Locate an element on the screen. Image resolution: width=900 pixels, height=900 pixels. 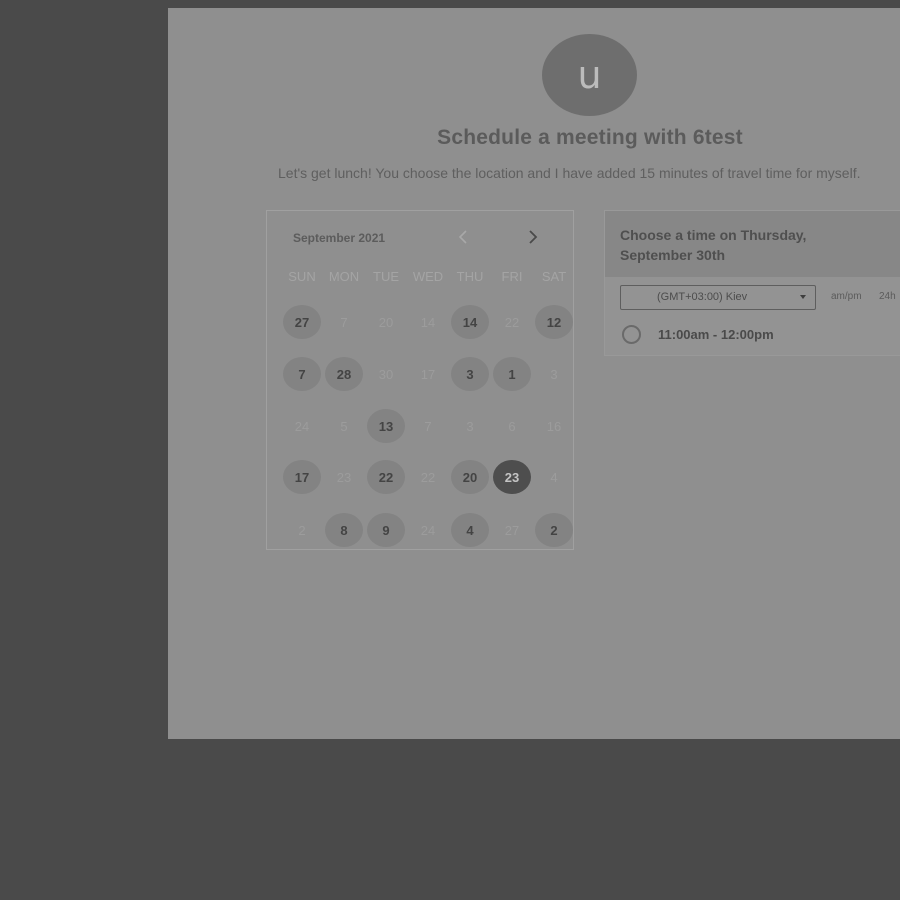
24h-format-toggle: 24h is located at coordinates (887, 296).